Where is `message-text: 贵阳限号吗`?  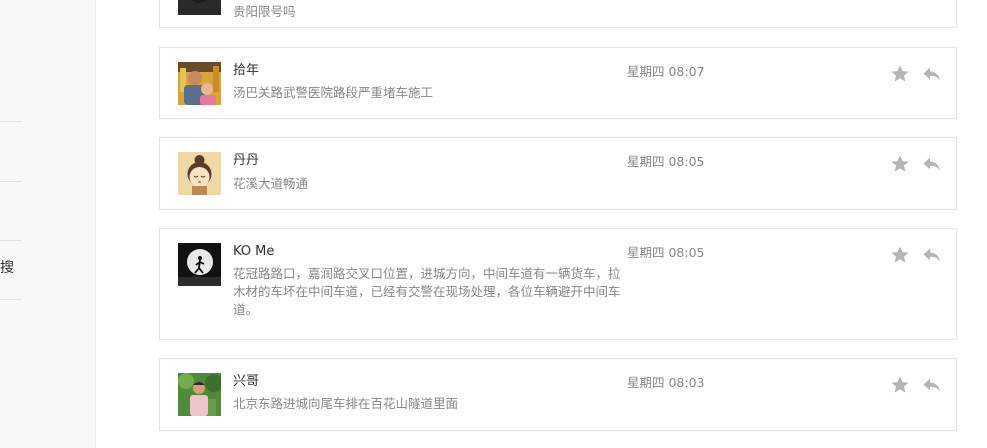 message-text: 贵阳限号吗 is located at coordinates (264, 11).